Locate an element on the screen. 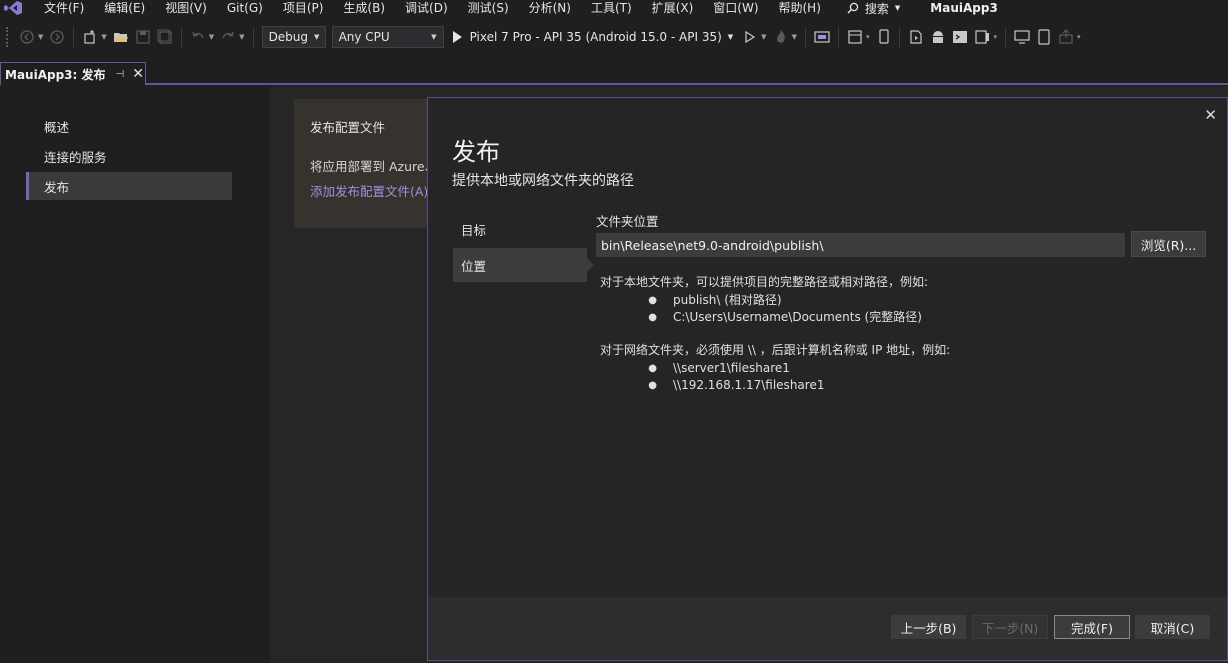  menu-debug: 调试(D) is located at coordinates (426, 8).